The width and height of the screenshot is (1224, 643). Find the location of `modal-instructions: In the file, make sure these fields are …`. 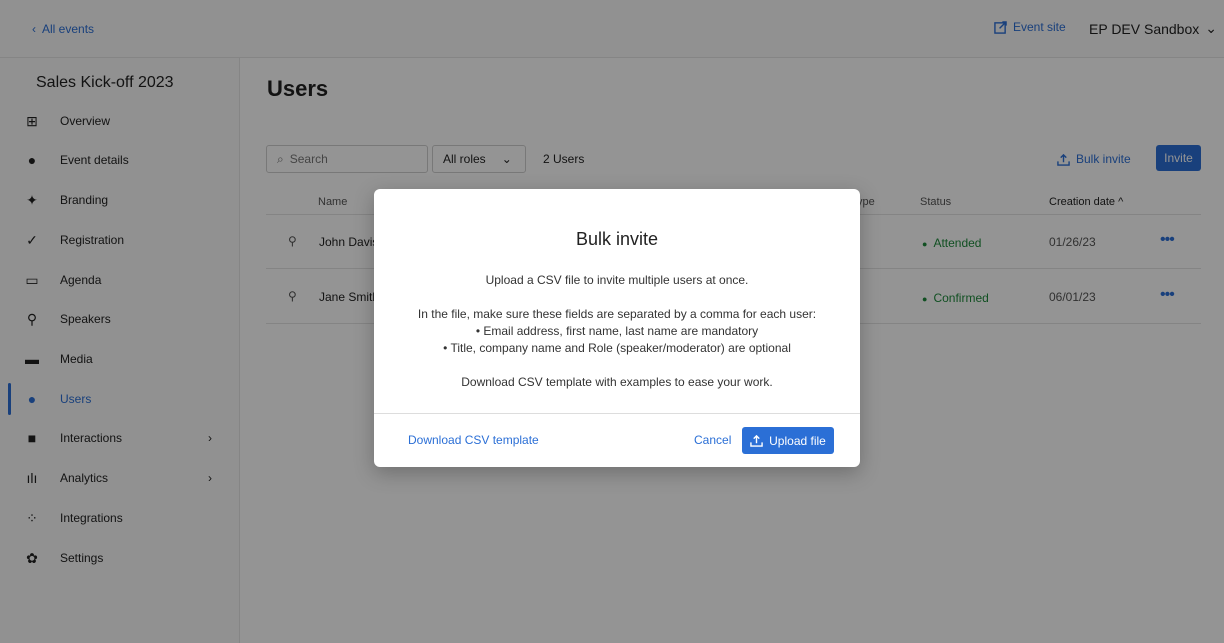

modal-instructions: In the file, make sure these fields are … is located at coordinates (617, 314).